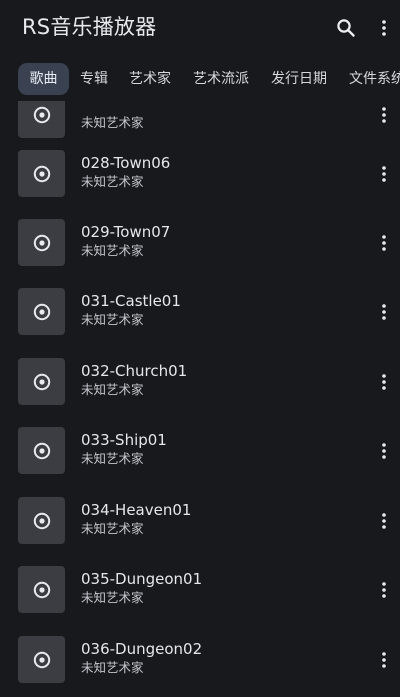  What do you see at coordinates (89, 27) in the screenshot?
I see `app-title: RS音乐播放器` at bounding box center [89, 27].